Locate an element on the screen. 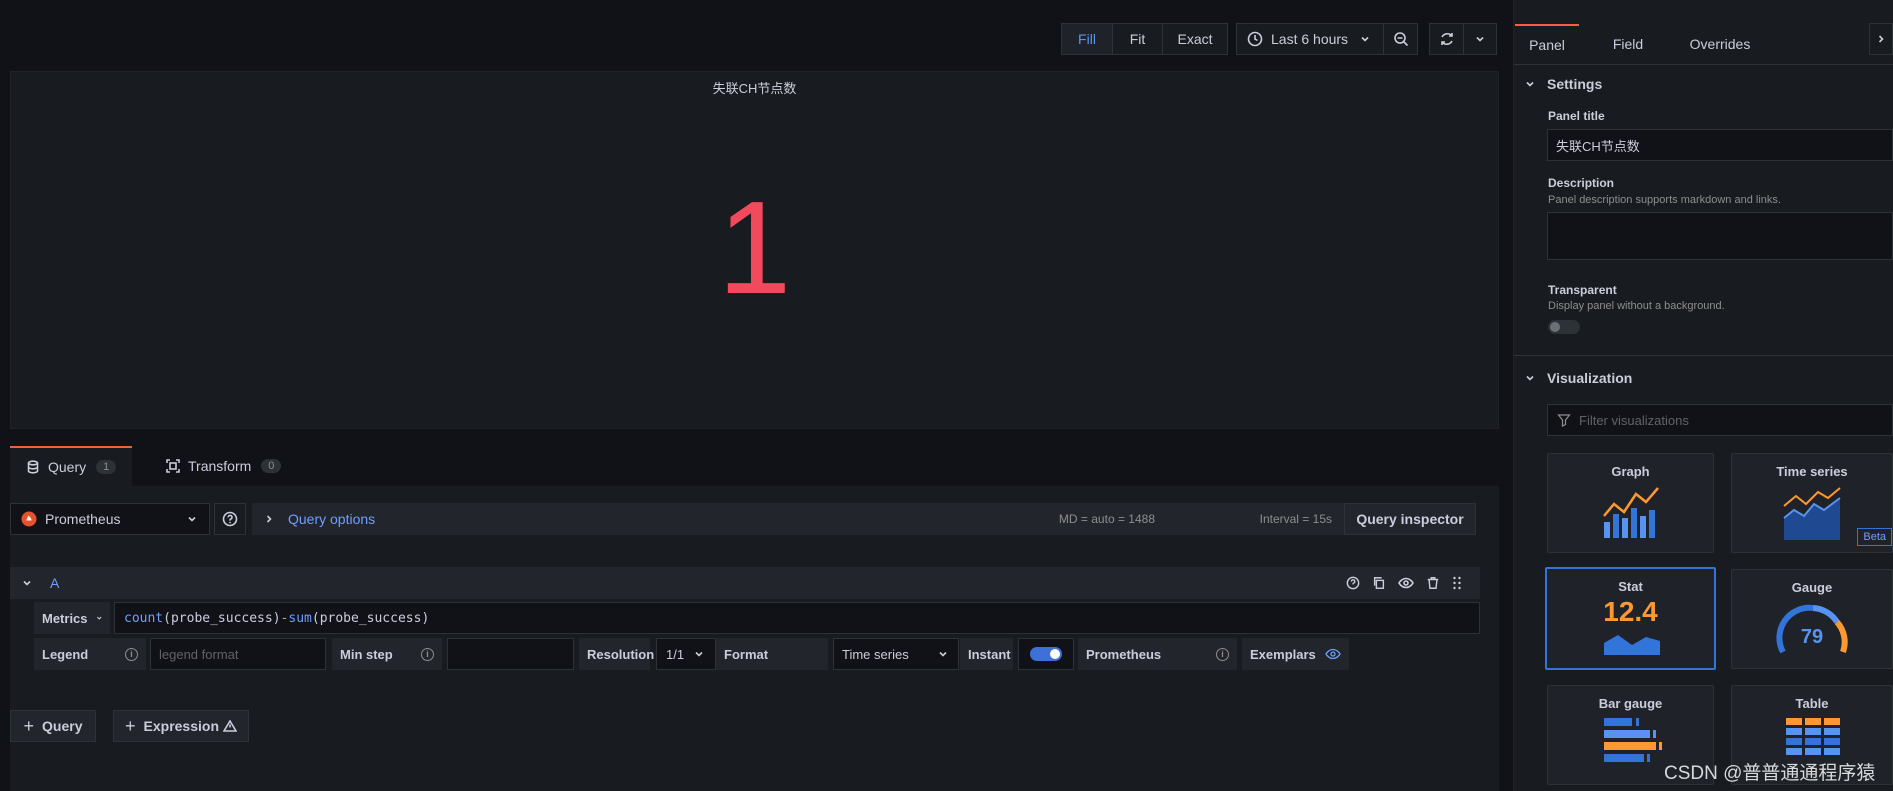 Image resolution: width=1893 pixels, height=791 pixels. refresh-button is located at coordinates (1446, 39).